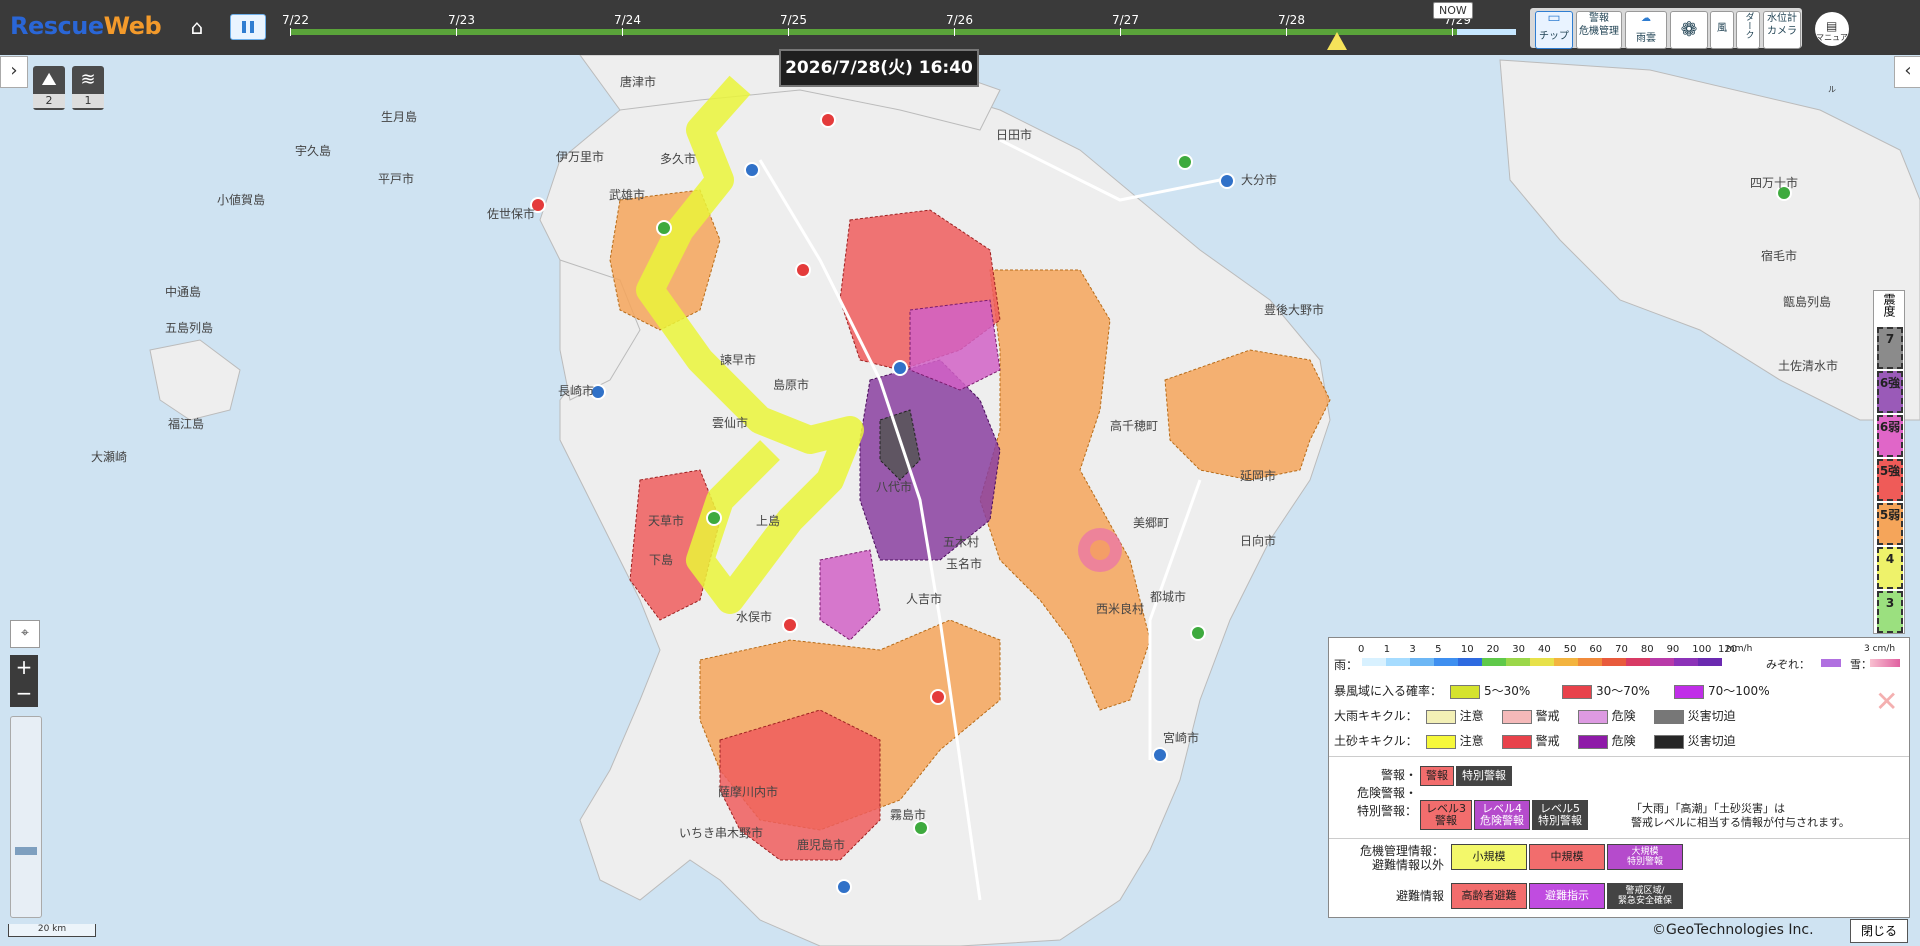  Describe the element at coordinates (248, 27) in the screenshot. I see `pause-button` at that location.